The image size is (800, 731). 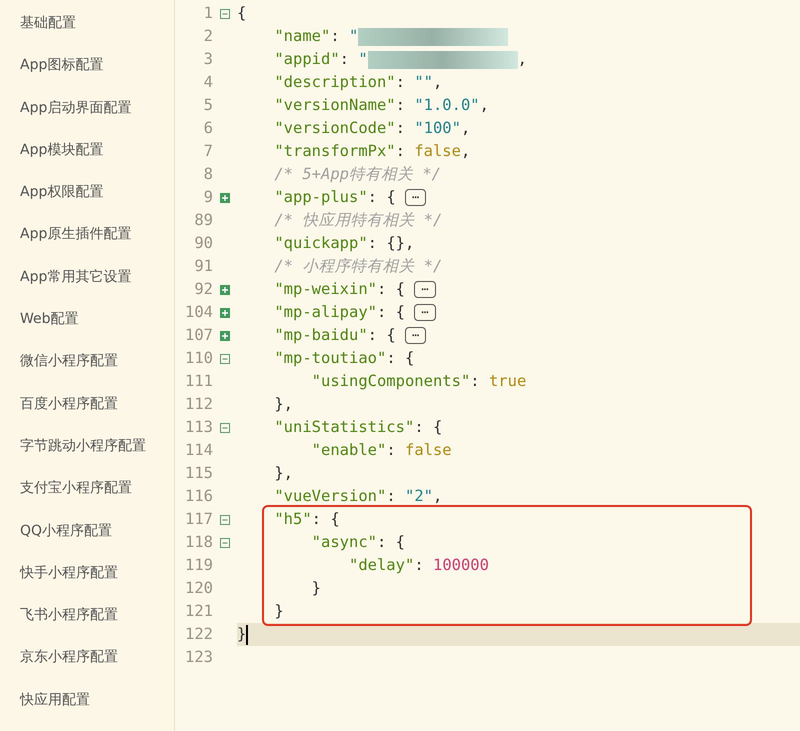 What do you see at coordinates (87, 244) in the screenshot?
I see `sidebar-item: App原生插件配置` at bounding box center [87, 244].